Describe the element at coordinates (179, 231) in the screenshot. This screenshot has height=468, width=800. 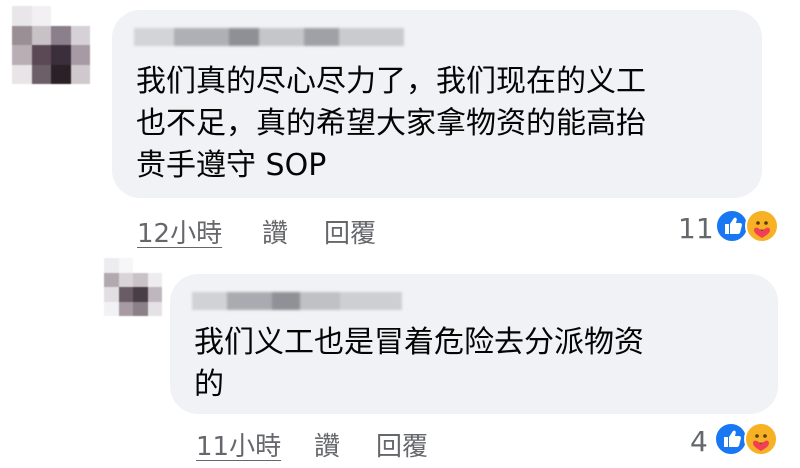
I see `timestamp-link: 12小時` at that location.